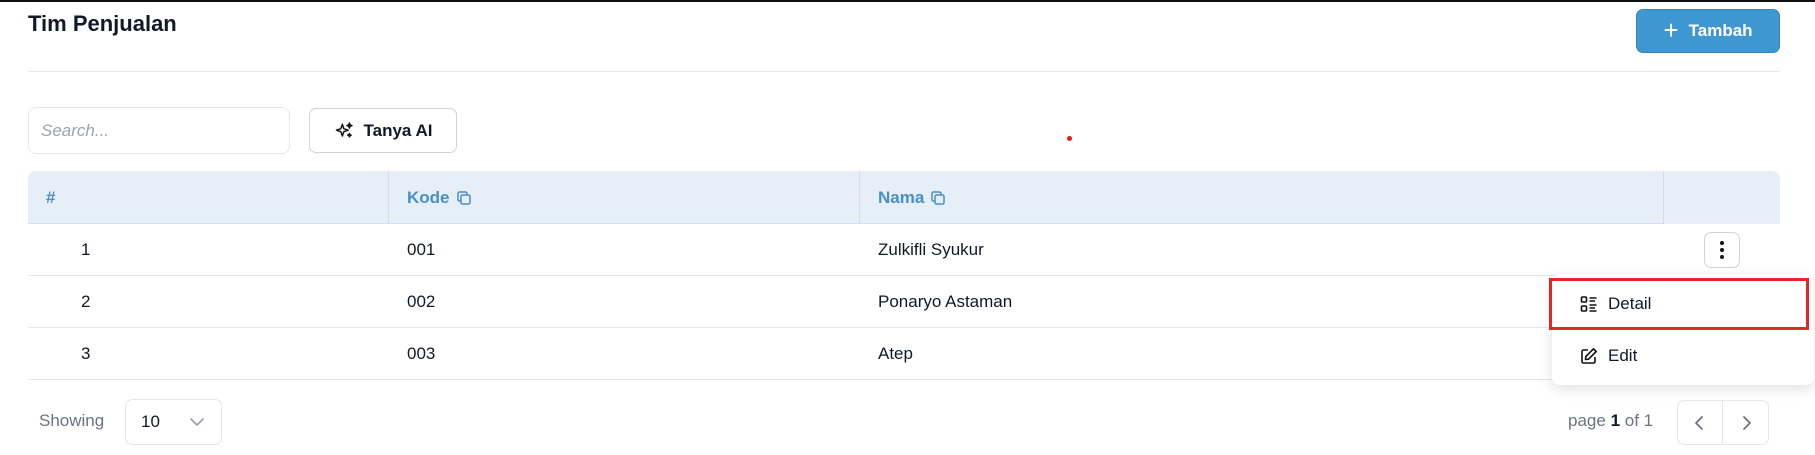 The image size is (1815, 455). I want to click on row-actions-menu: Detail Edit, so click(1681, 329).